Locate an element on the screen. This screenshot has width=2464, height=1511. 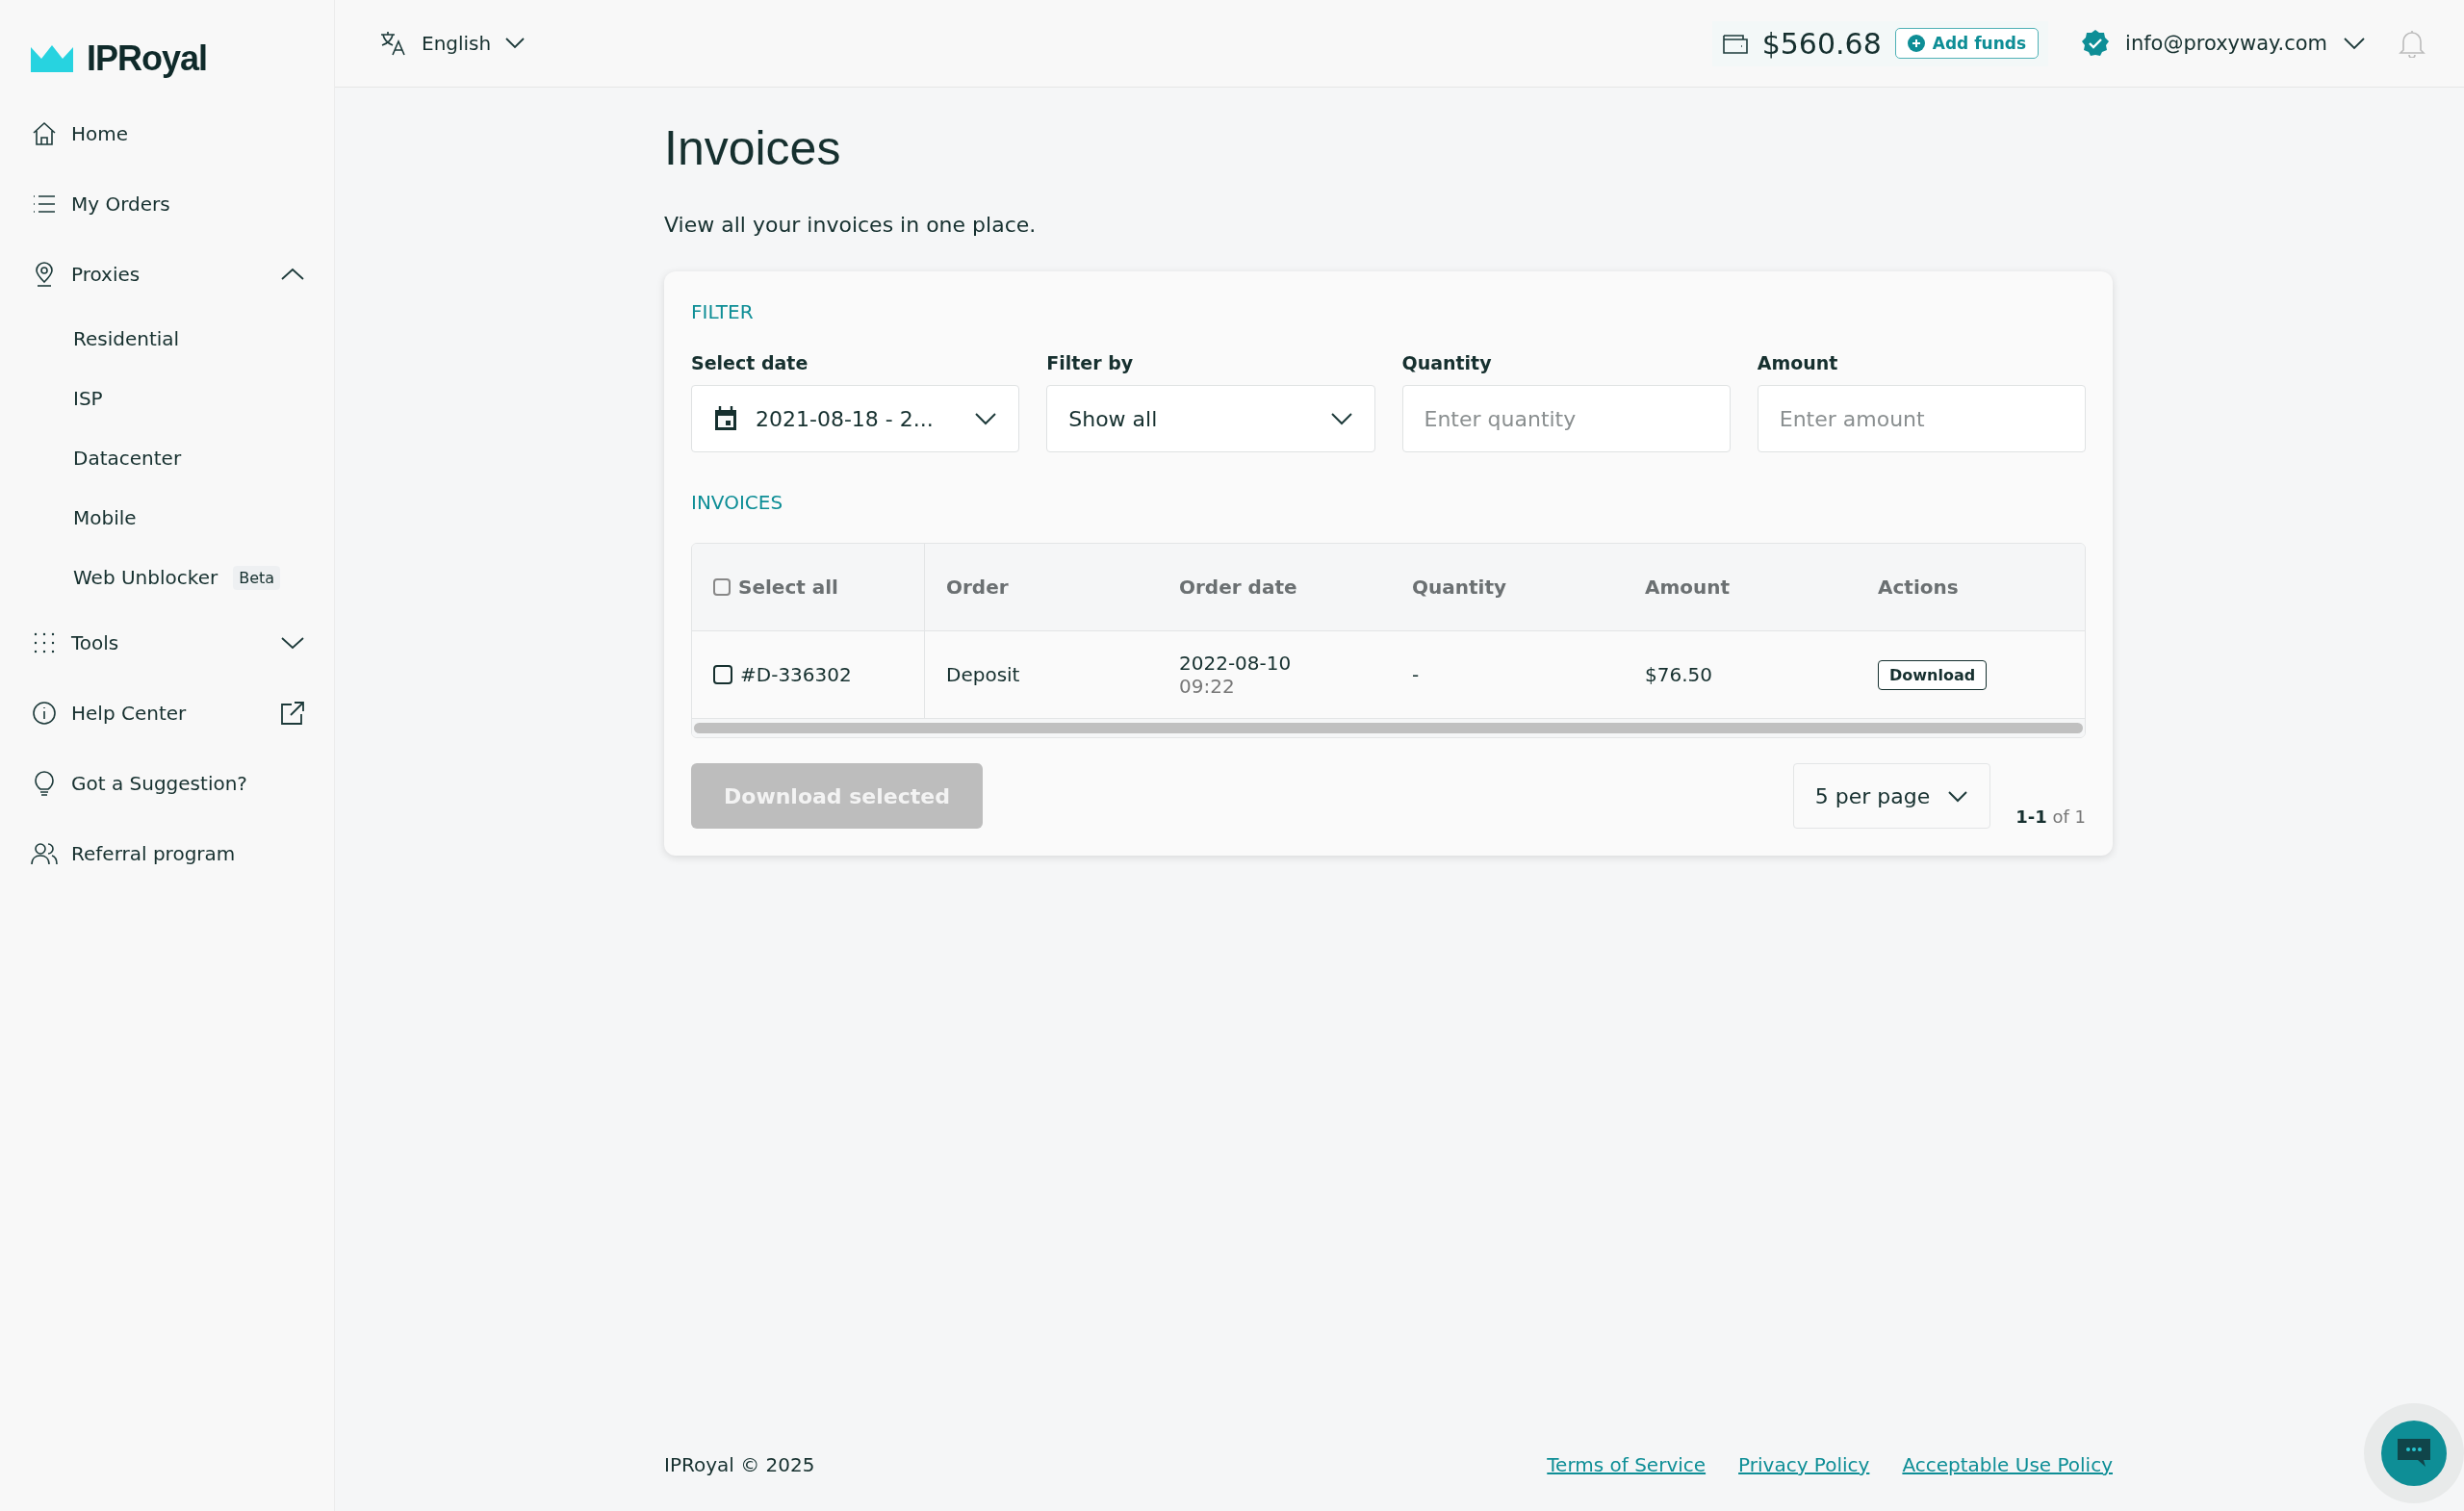
logo-text: IPRoyal is located at coordinates (147, 58).